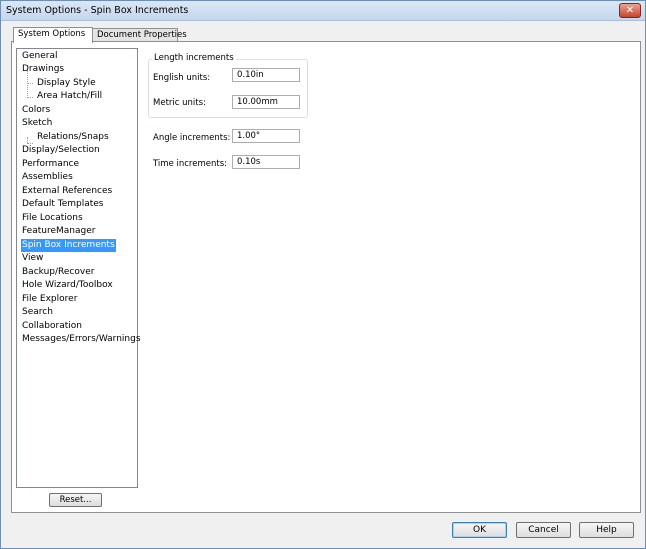  What do you see at coordinates (606, 530) in the screenshot?
I see `help-button: Help` at bounding box center [606, 530].